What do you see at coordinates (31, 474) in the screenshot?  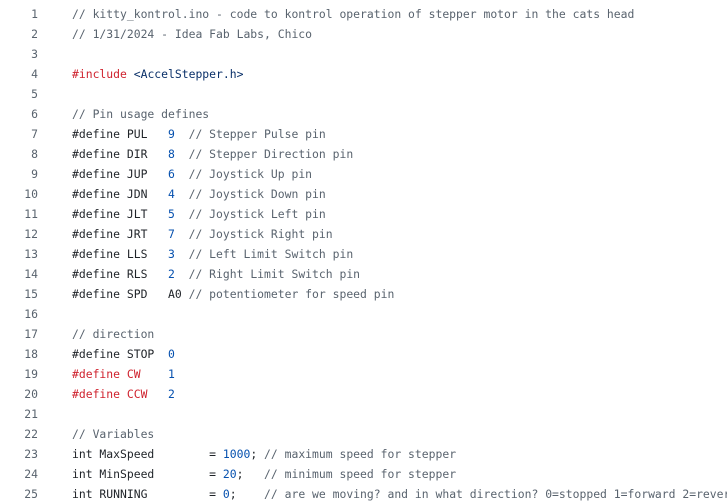 I see `line-number: 24` at bounding box center [31, 474].